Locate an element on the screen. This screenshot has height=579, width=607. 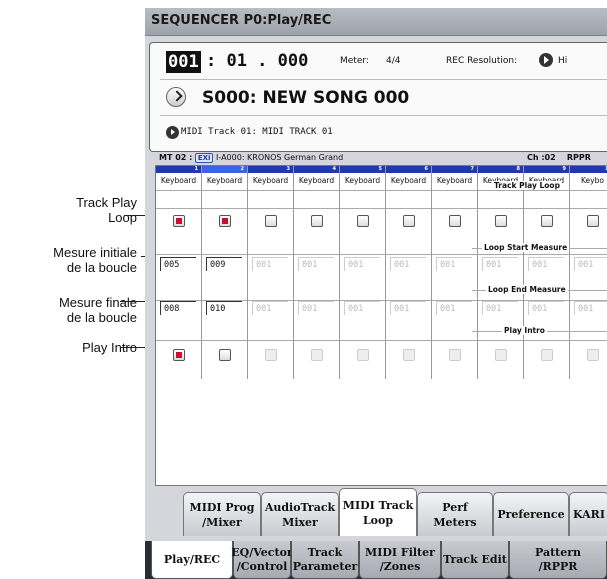
page-title: SEQUENCER P0:Play/REC is located at coordinates (241, 20).